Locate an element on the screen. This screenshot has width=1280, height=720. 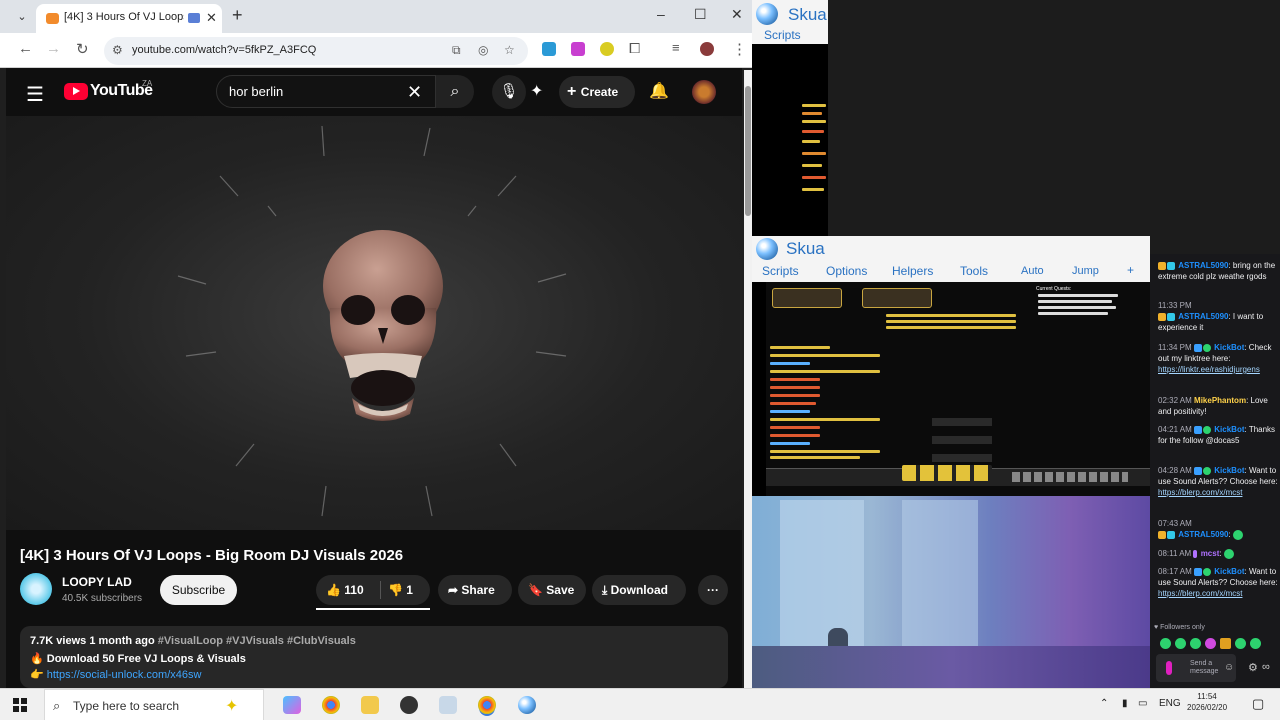
taskbar-clock: 11:54 2026/02/20 is located at coordinates (1207, 702).